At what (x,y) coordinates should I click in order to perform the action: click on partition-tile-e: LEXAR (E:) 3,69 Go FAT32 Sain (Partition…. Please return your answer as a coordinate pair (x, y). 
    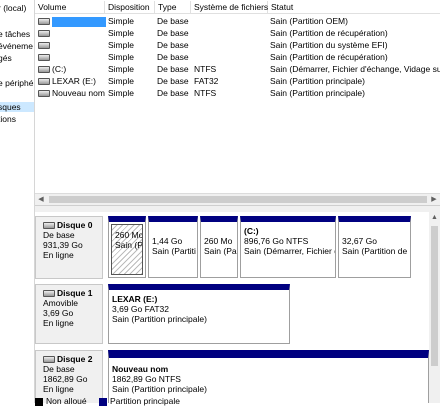
    Looking at the image, I should click on (199, 314).